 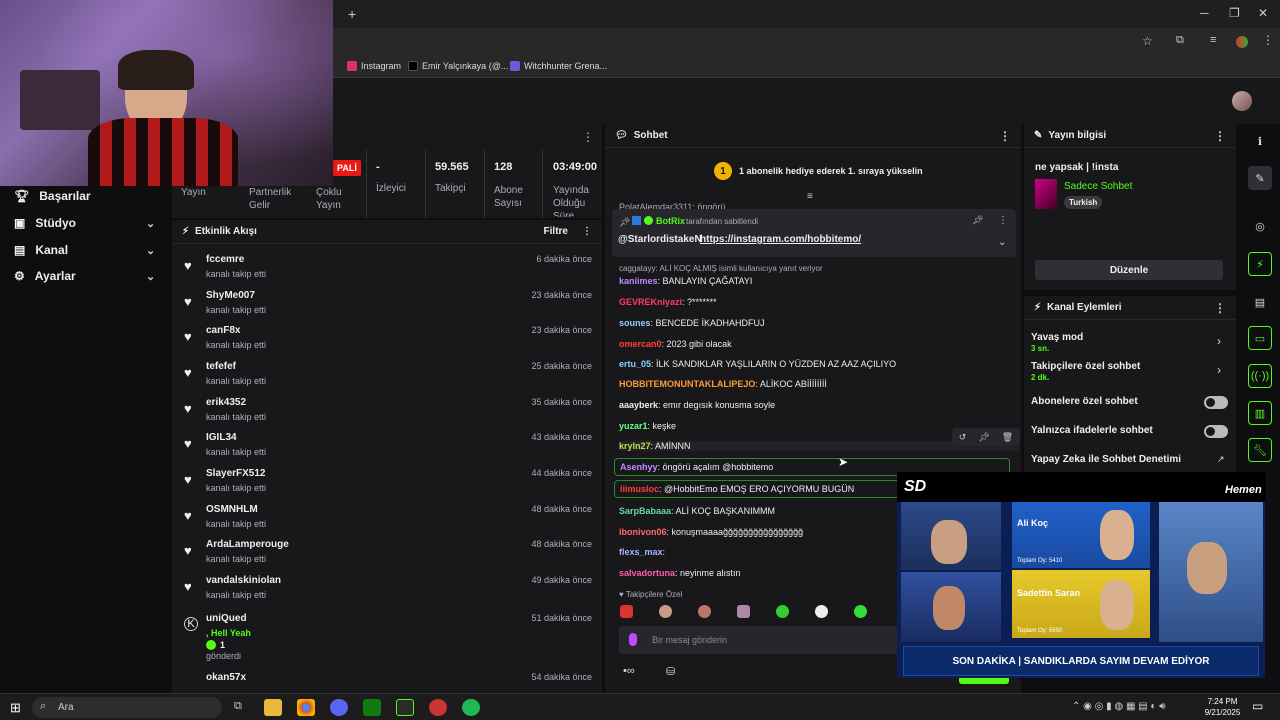 I want to click on xbox-icon, so click(x=372, y=707).